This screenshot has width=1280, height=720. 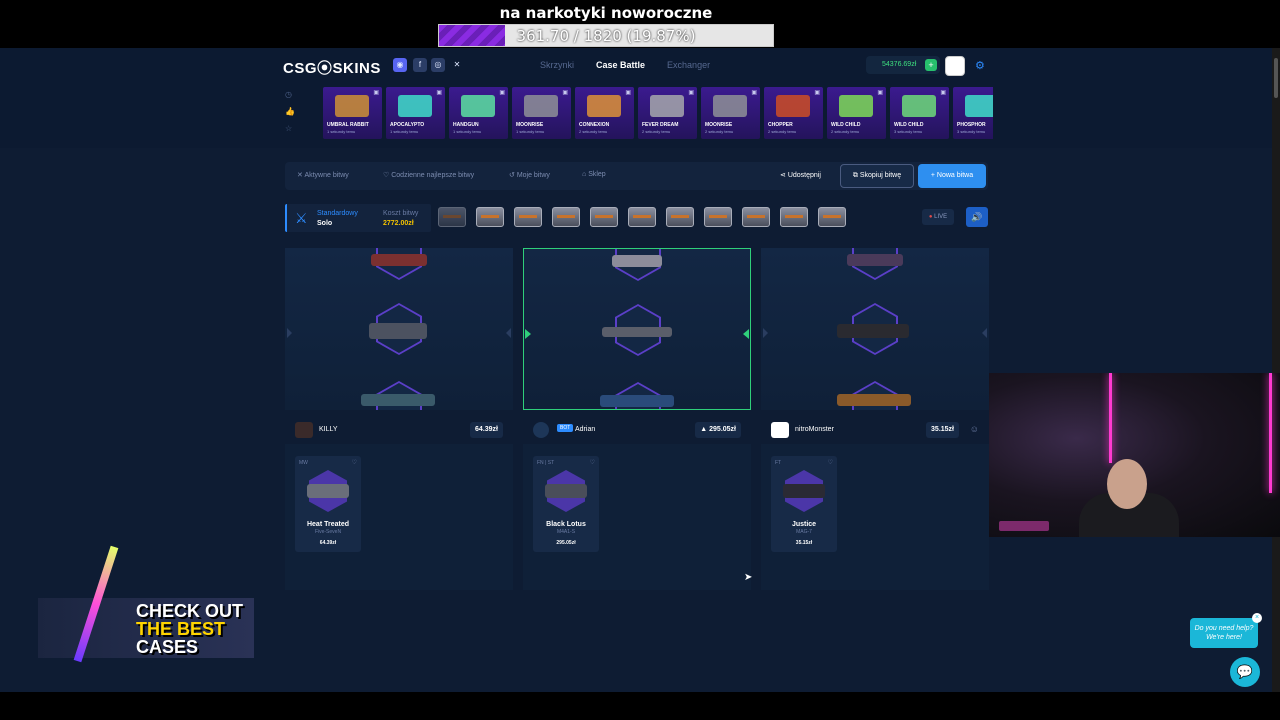 I want to click on reel-right-arrow-icon, so click(x=984, y=333).